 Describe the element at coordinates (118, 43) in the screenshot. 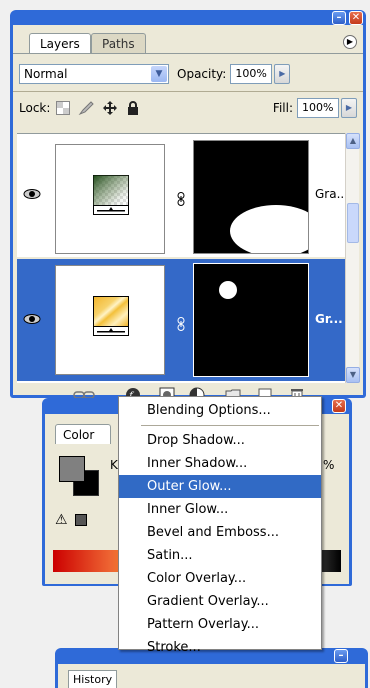

I see `tab-paths: Paths` at that location.